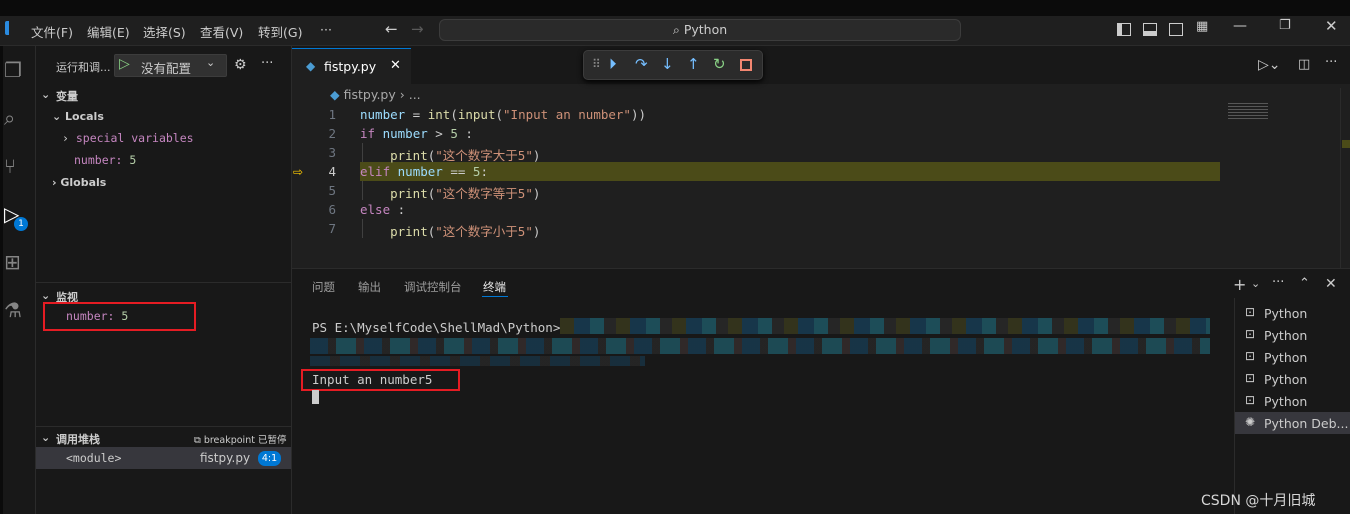 This screenshot has width=1350, height=514. What do you see at coordinates (391, 29) in the screenshot?
I see `back-arrow-icon: ←` at bounding box center [391, 29].